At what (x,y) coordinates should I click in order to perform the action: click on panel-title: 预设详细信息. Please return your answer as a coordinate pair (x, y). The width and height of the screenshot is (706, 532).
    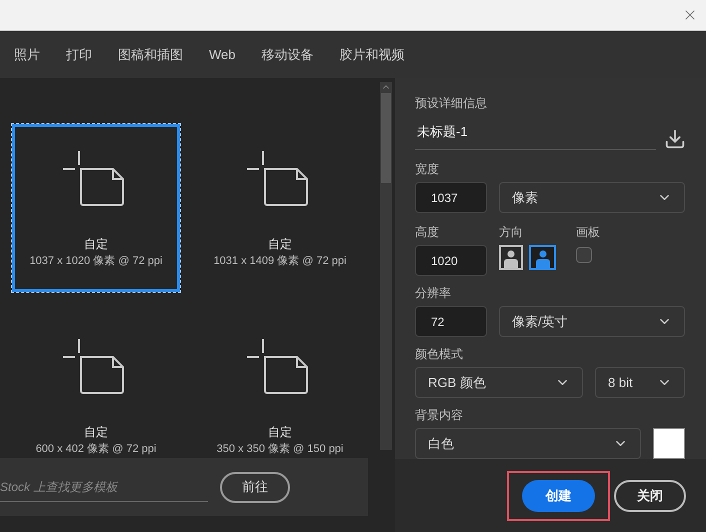
    Looking at the image, I should click on (451, 103).